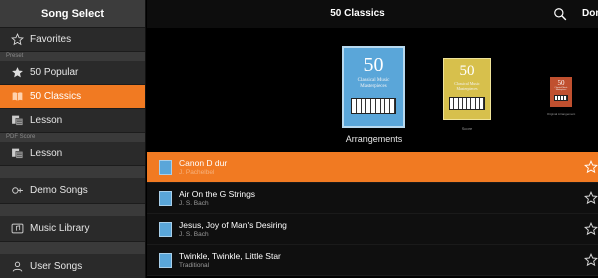  What do you see at coordinates (561, 114) in the screenshot?
I see `cover-label: Original Arrangement` at bounding box center [561, 114].